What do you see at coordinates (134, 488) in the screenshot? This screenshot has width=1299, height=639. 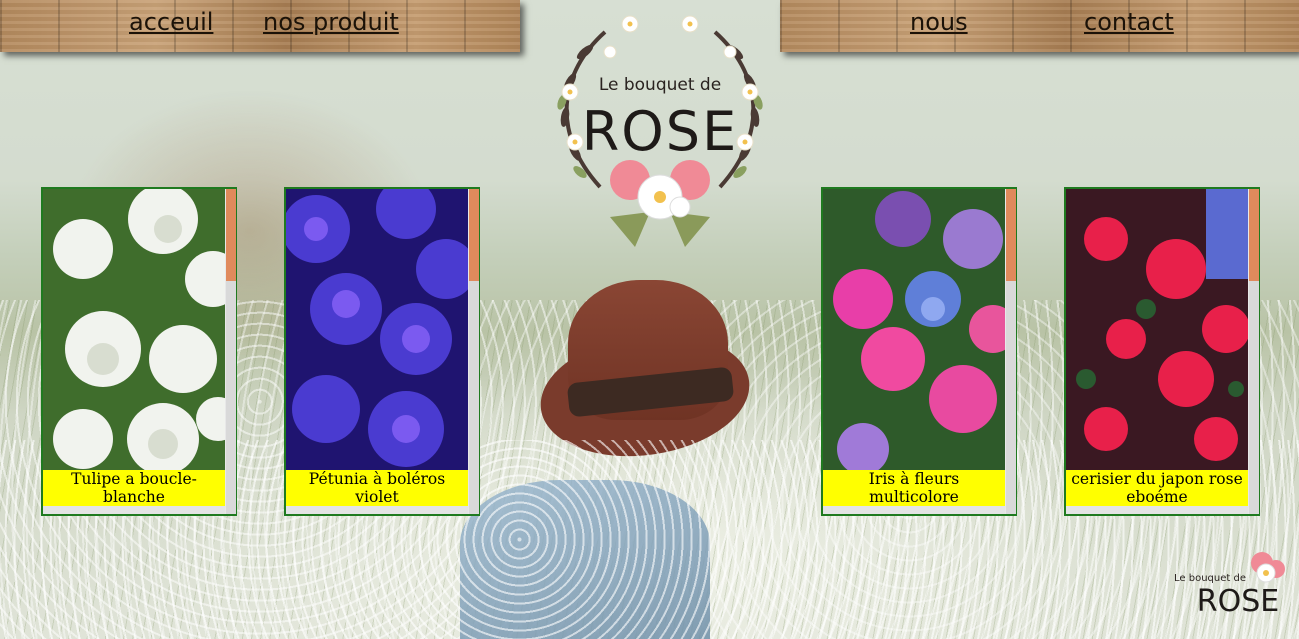 I see `product-caption: Tulipe a boucle-blanche` at bounding box center [134, 488].